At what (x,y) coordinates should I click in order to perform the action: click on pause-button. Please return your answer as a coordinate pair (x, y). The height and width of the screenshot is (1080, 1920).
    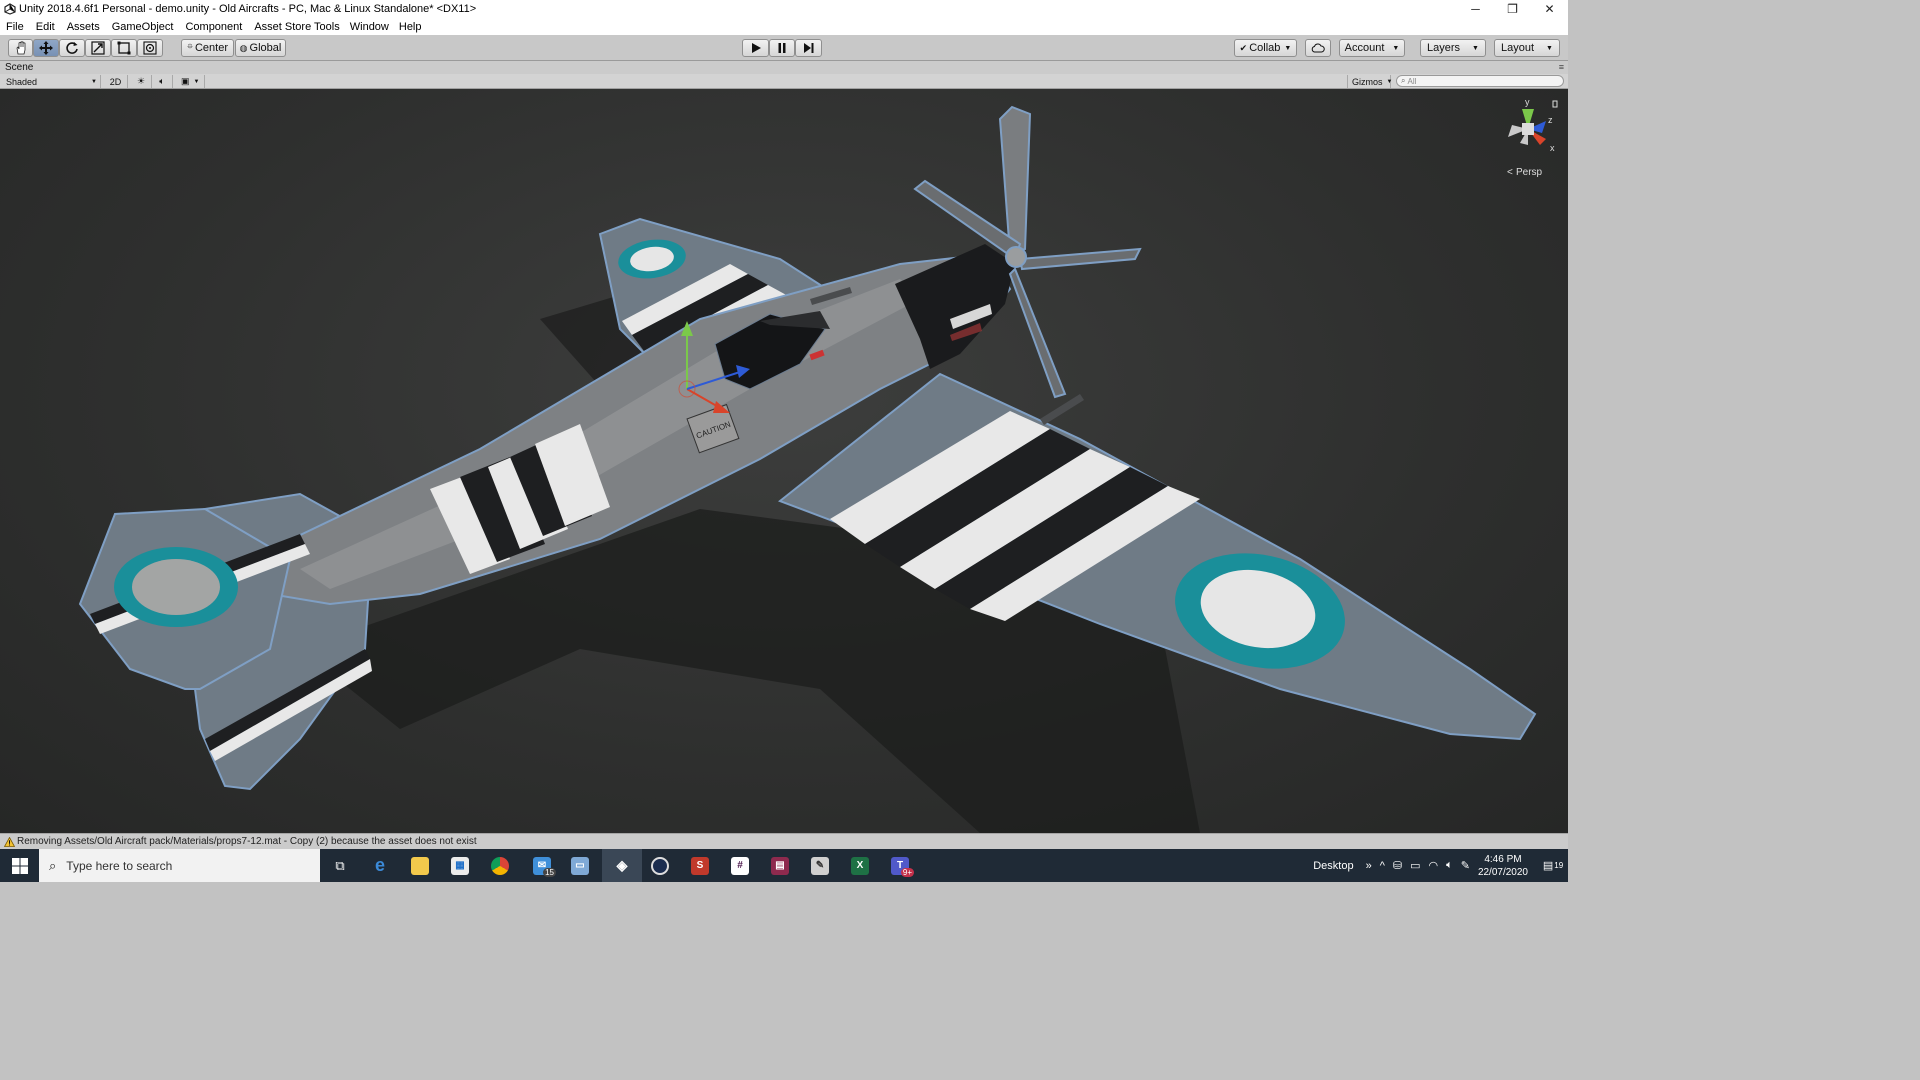
    Looking at the image, I should click on (782, 48).